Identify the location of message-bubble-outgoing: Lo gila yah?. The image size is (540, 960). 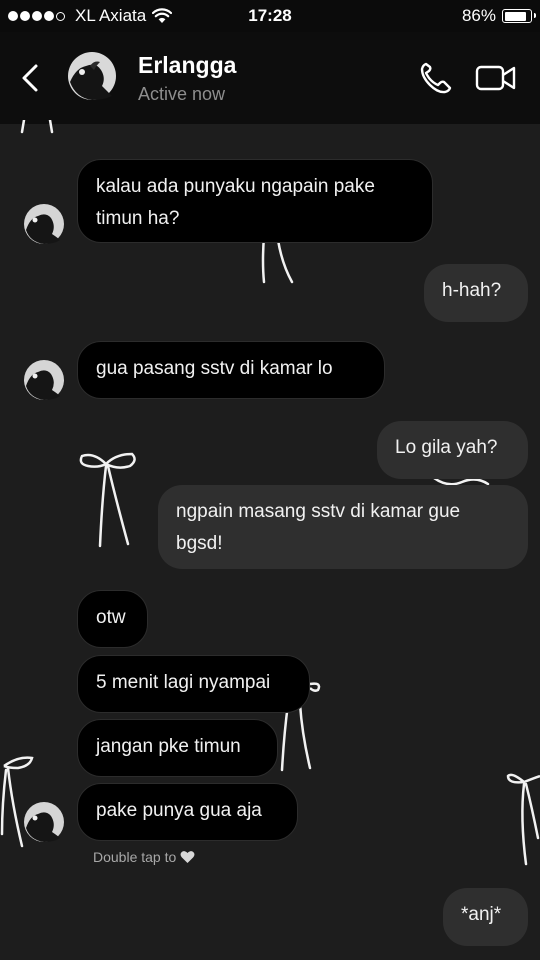
(452, 450).